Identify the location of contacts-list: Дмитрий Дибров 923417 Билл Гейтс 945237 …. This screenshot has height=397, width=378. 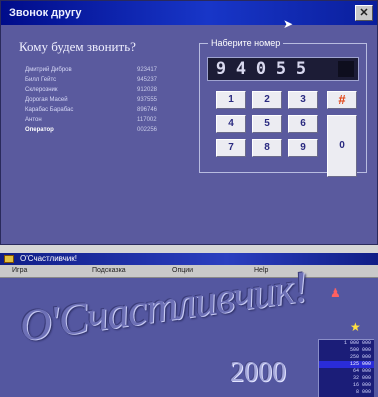
(105, 100).